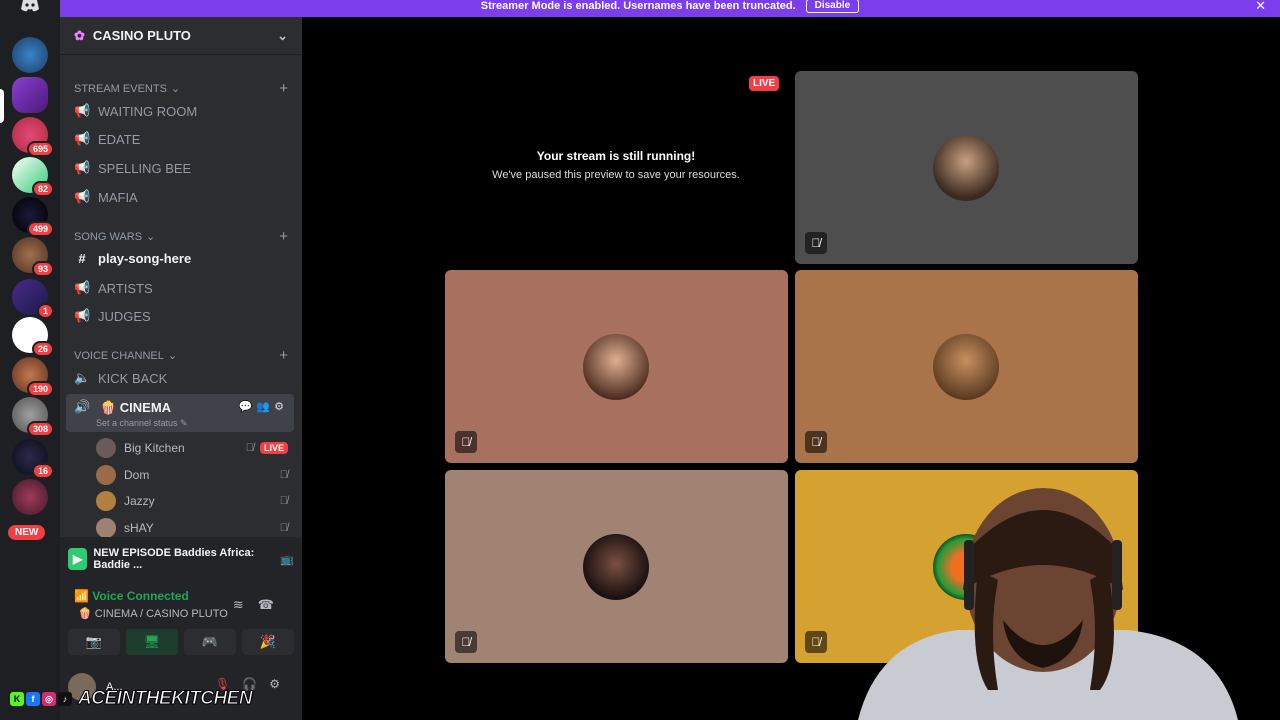 This screenshot has width=1280, height=720. I want to click on category-song-wars: SONG WARS ⌄ +, so click(181, 236).